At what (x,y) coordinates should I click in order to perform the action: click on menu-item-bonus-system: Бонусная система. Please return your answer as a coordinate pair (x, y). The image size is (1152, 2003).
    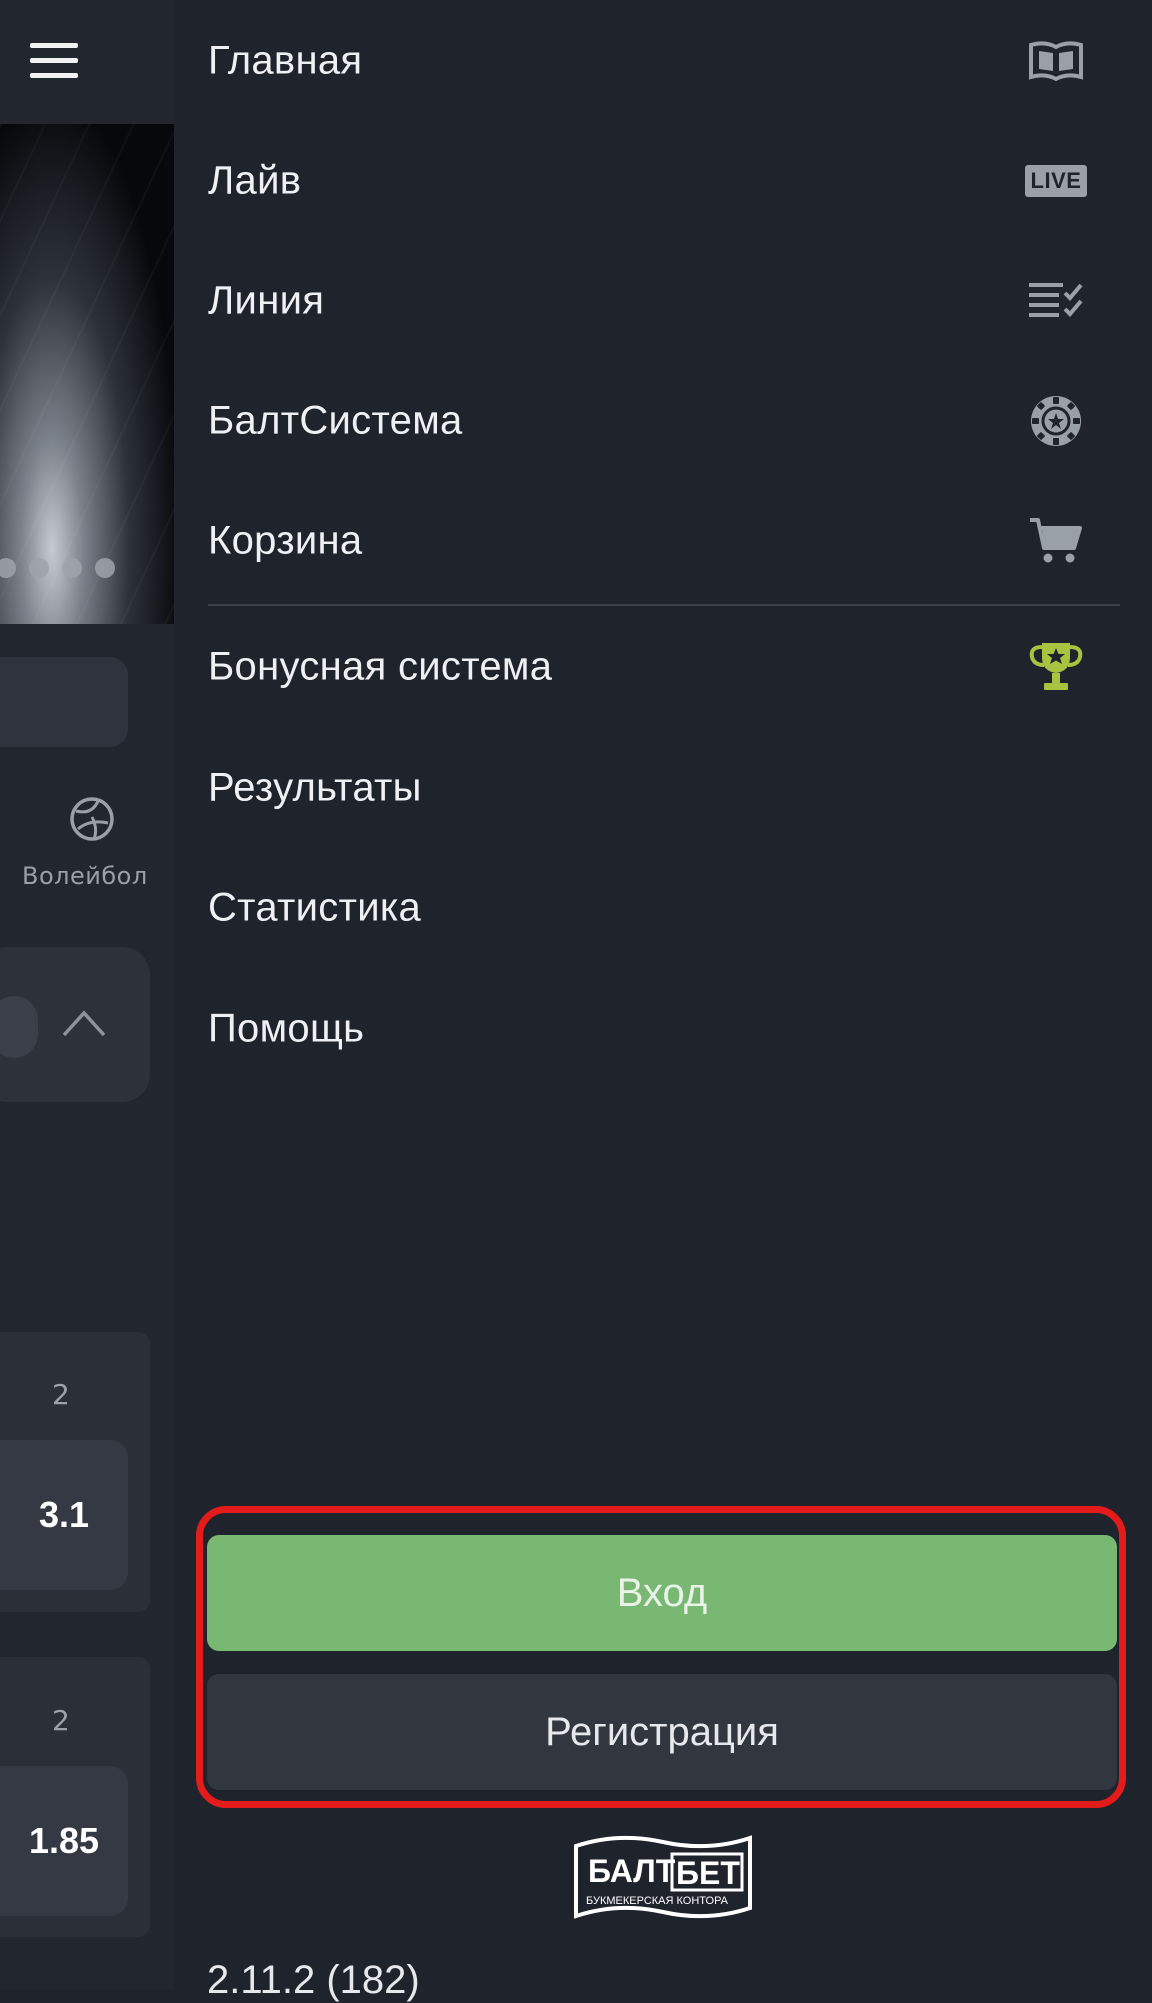
    Looking at the image, I should click on (663, 667).